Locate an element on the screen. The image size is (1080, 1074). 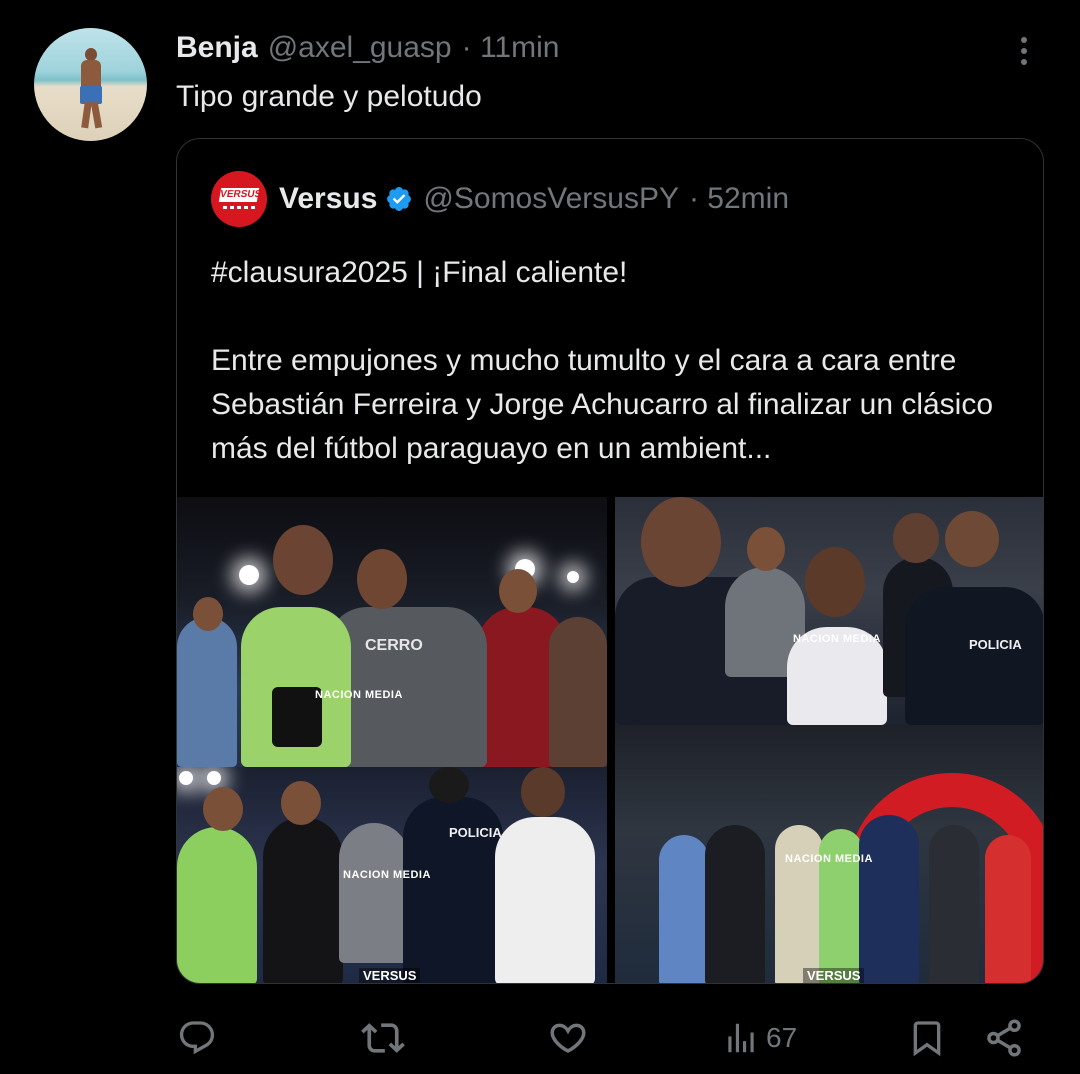
photo-4-versus-logo: VERSUS is located at coordinates (834, 975).